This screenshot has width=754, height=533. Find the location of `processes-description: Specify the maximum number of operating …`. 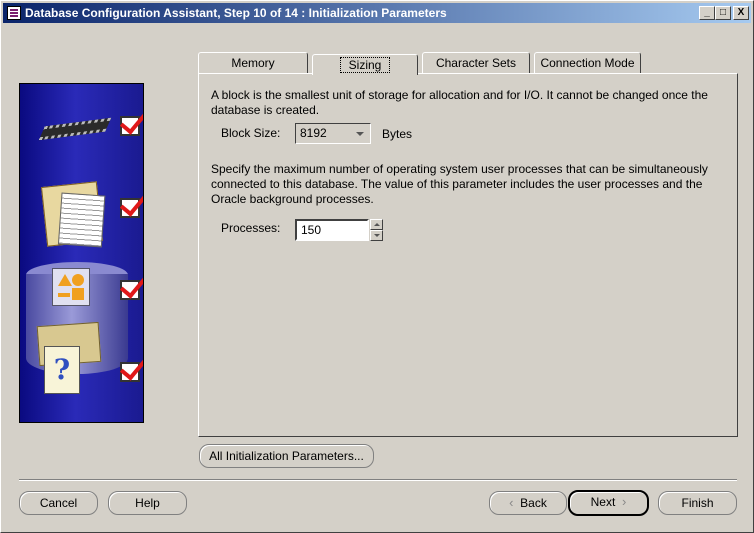

processes-description: Specify the maximum number of operating … is located at coordinates (459, 184).